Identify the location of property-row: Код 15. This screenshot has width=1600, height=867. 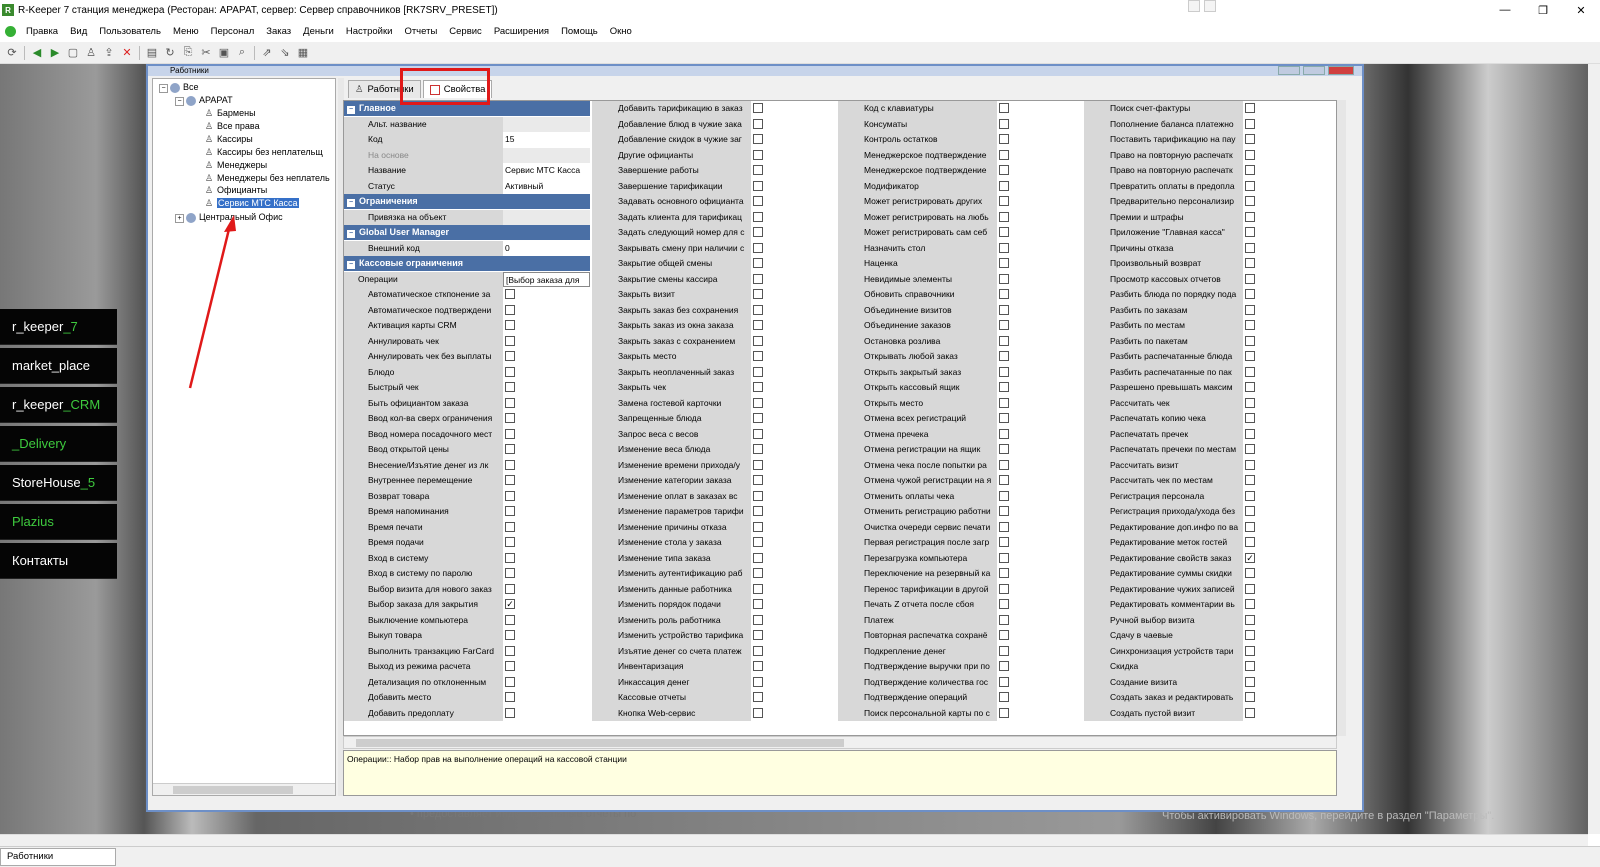
(467, 140).